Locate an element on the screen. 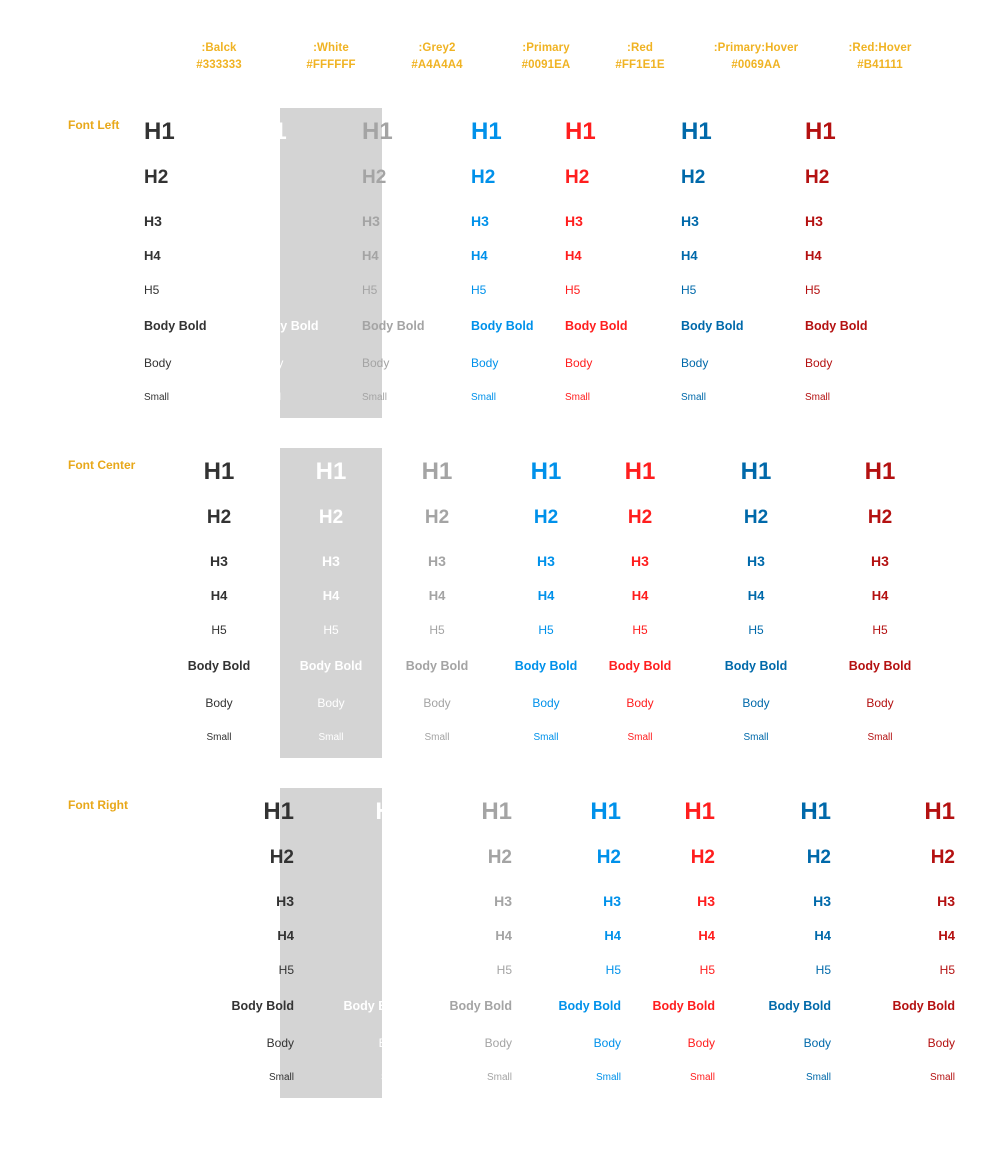  color-column-hex: #B41111 is located at coordinates (880, 65).